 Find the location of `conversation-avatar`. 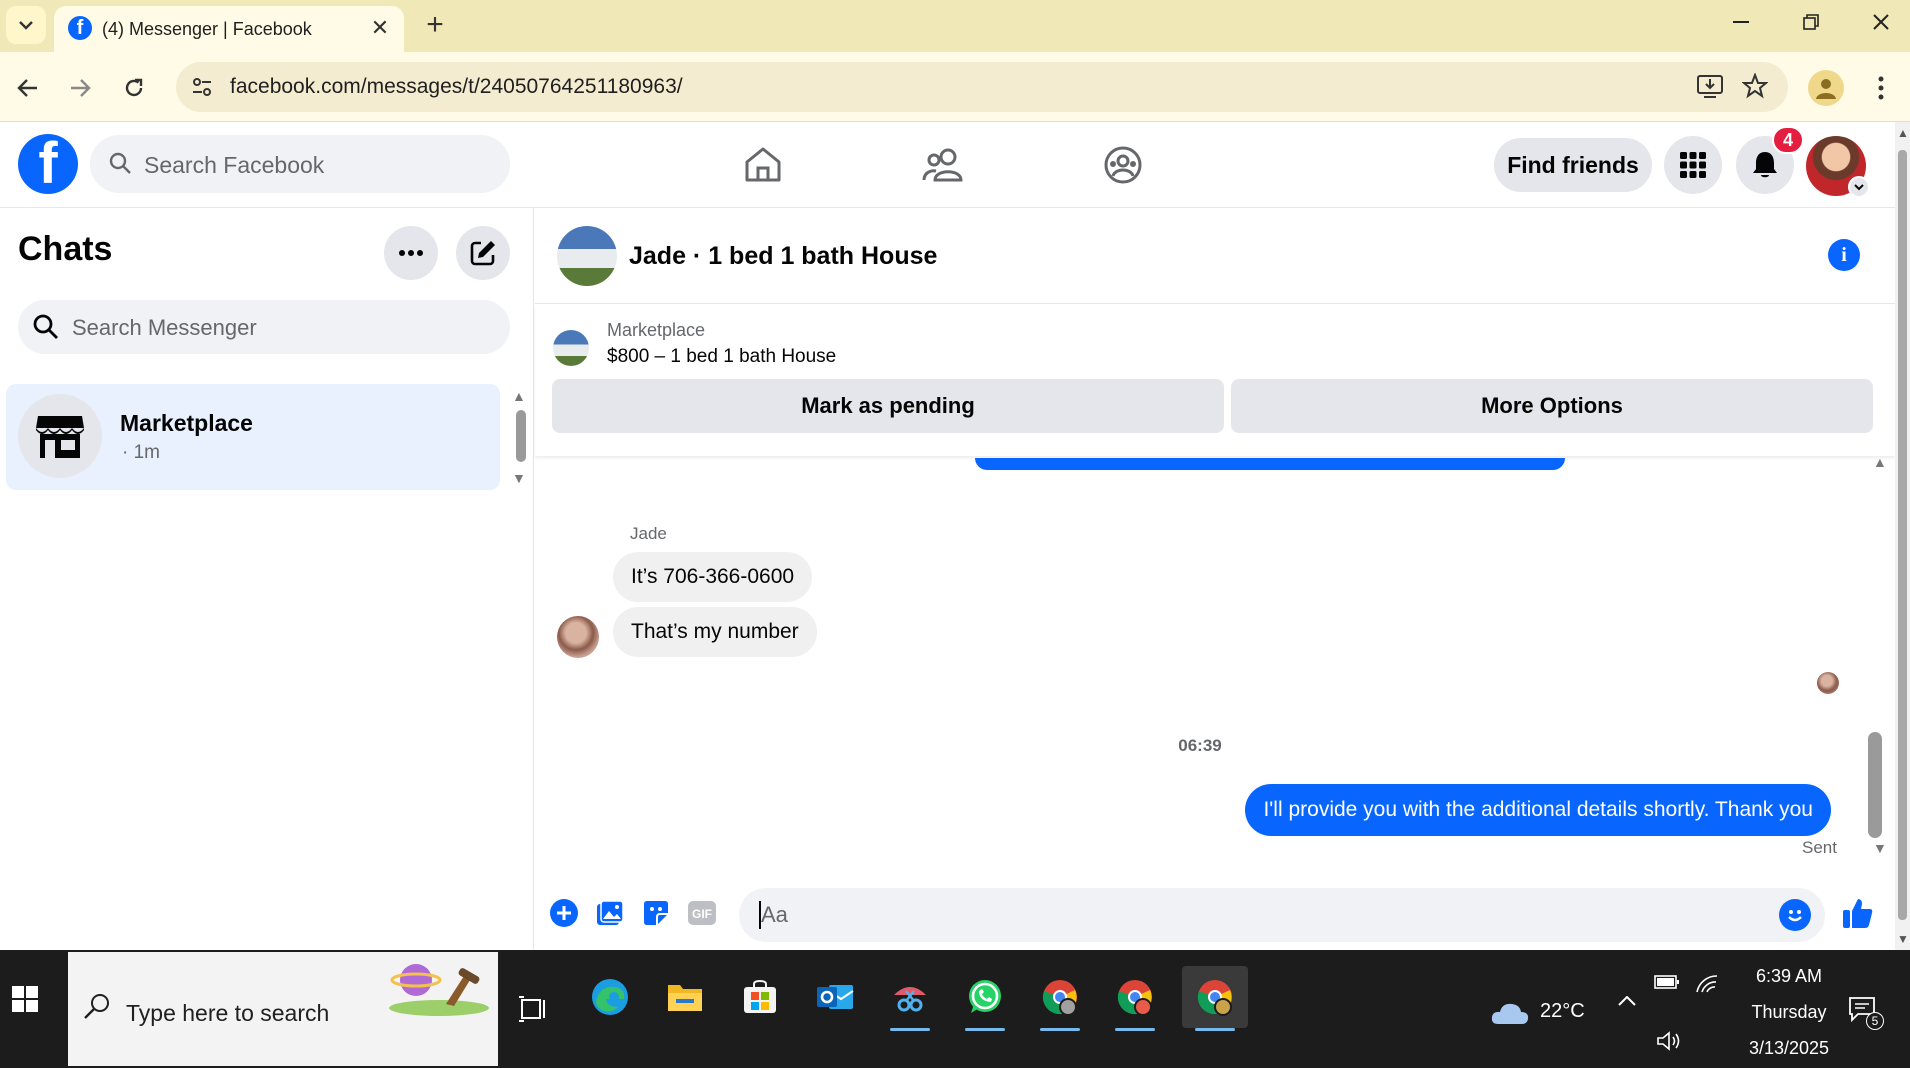

conversation-avatar is located at coordinates (587, 256).